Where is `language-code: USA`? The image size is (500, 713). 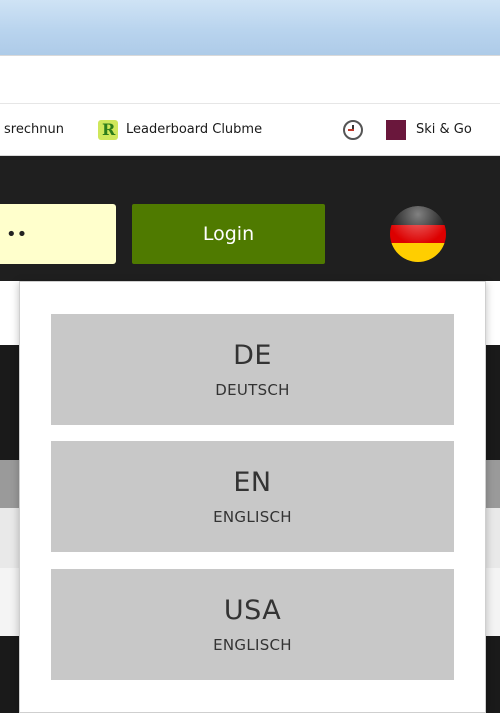 language-code: USA is located at coordinates (252, 610).